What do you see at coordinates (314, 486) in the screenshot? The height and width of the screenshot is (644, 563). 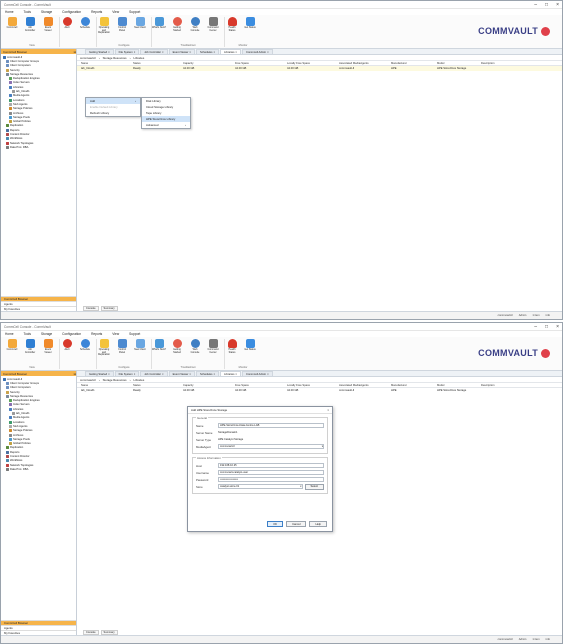 I see `select-store-button: Select` at bounding box center [314, 486].